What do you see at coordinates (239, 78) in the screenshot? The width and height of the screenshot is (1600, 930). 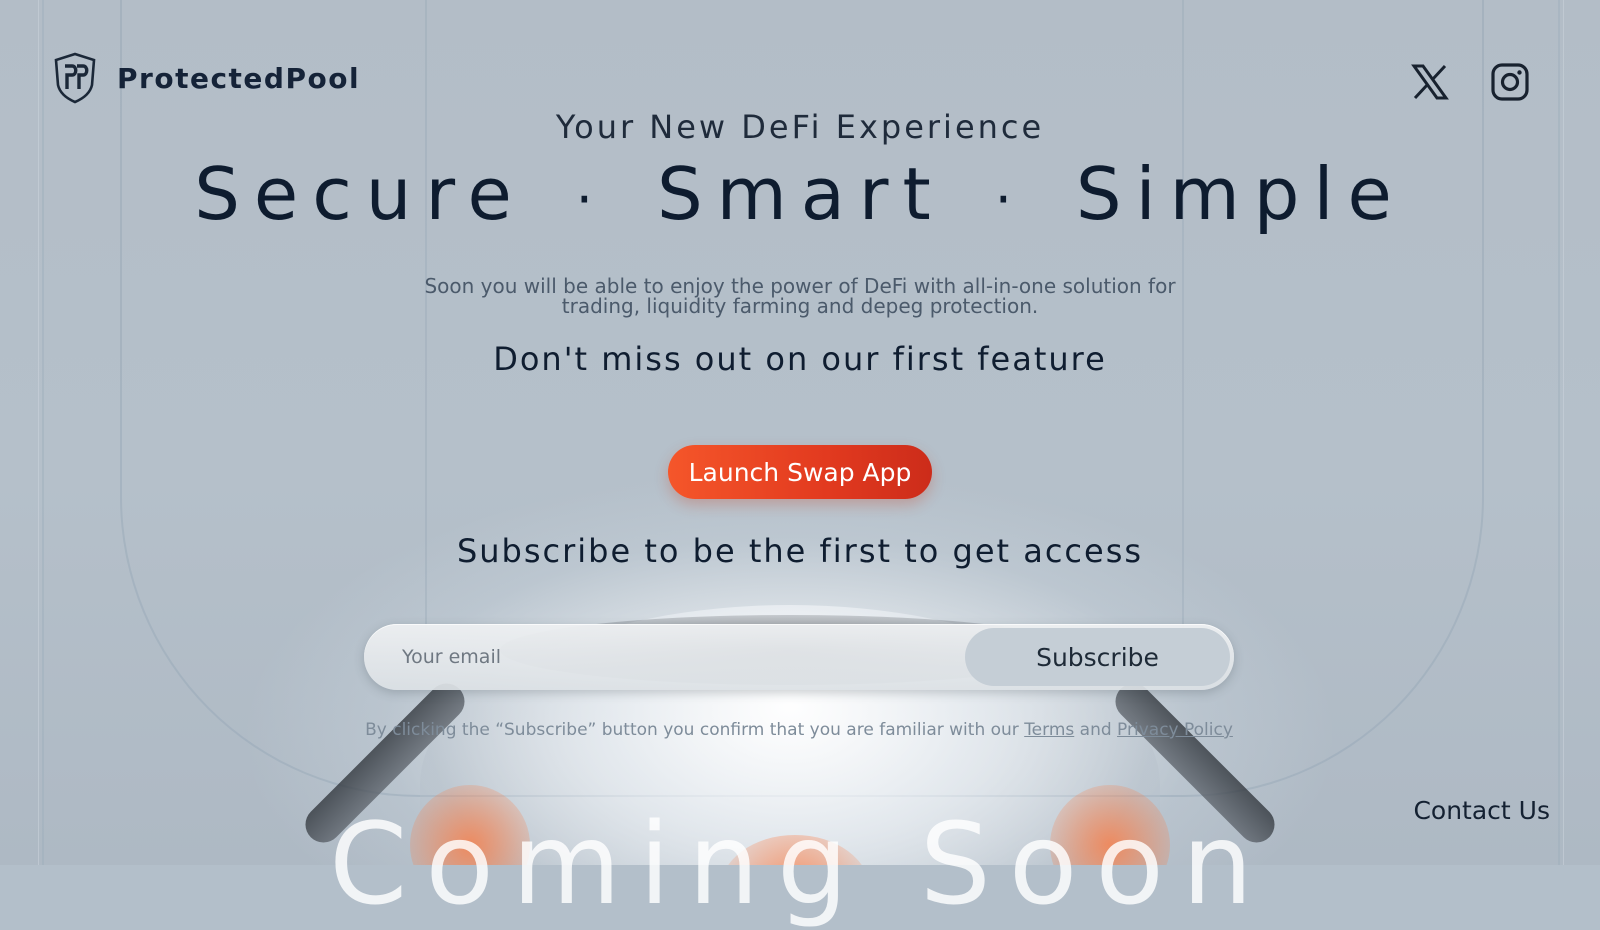 I see `brand-name: ProtectedPool` at bounding box center [239, 78].